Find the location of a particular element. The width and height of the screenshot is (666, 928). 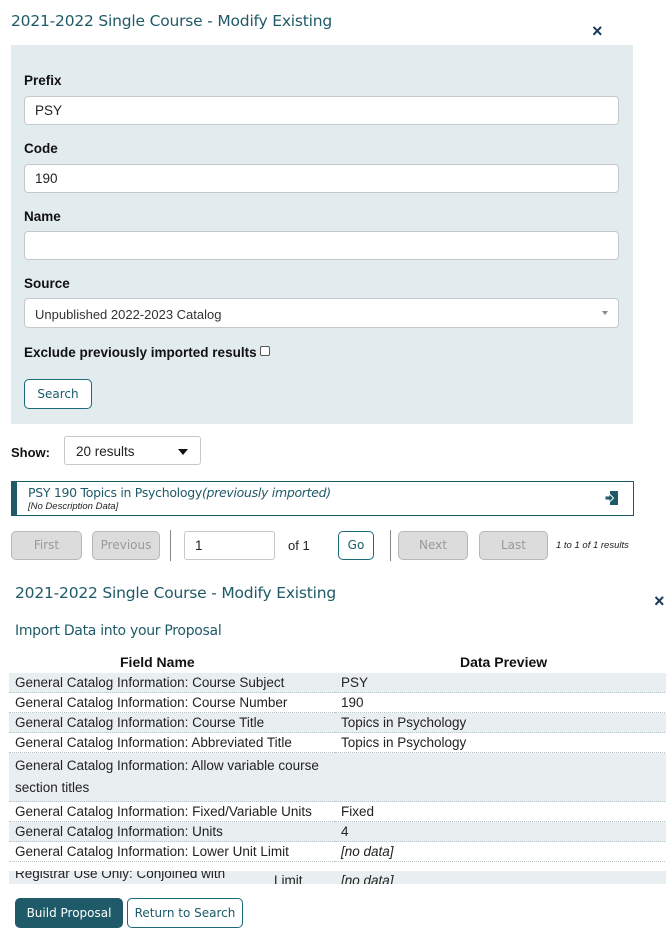

data-preview-cell: PSY is located at coordinates (500, 683).